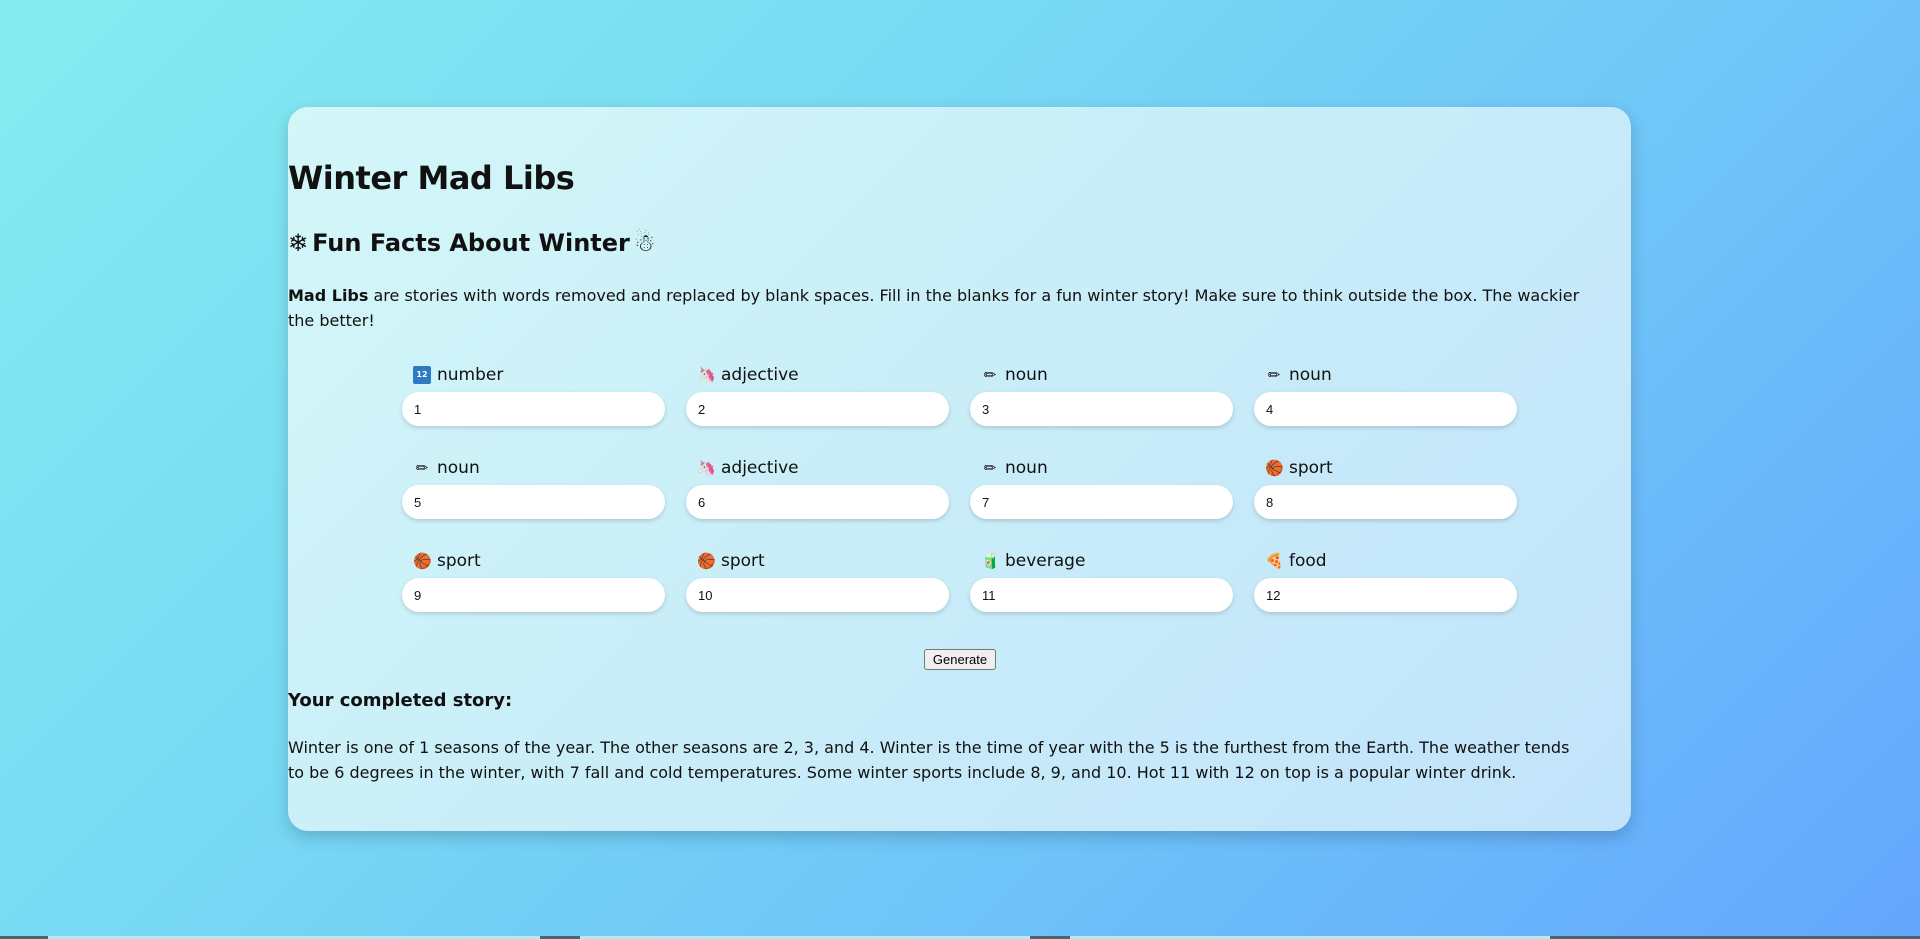  Describe the element at coordinates (1385, 595) in the screenshot. I see `food-input` at that location.